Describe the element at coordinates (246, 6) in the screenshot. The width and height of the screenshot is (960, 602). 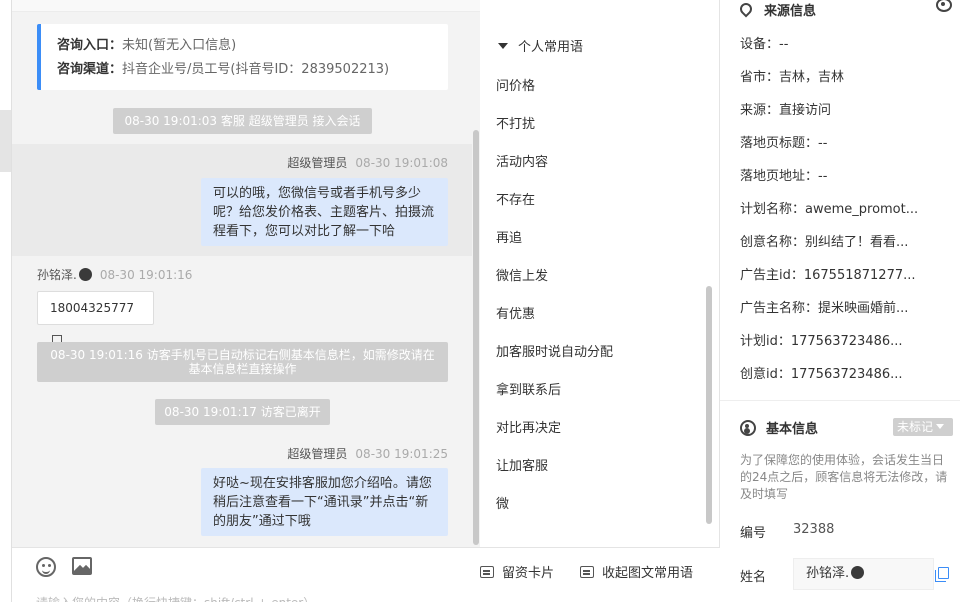
I see `chat-top-bar` at that location.